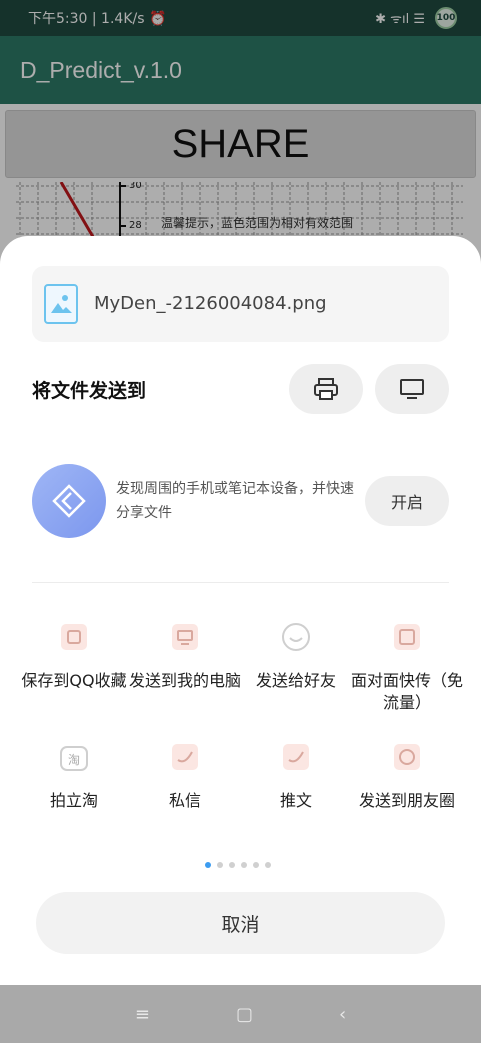 The image size is (481, 1043). Describe the element at coordinates (407, 757) in the screenshot. I see `moments-icon` at that location.